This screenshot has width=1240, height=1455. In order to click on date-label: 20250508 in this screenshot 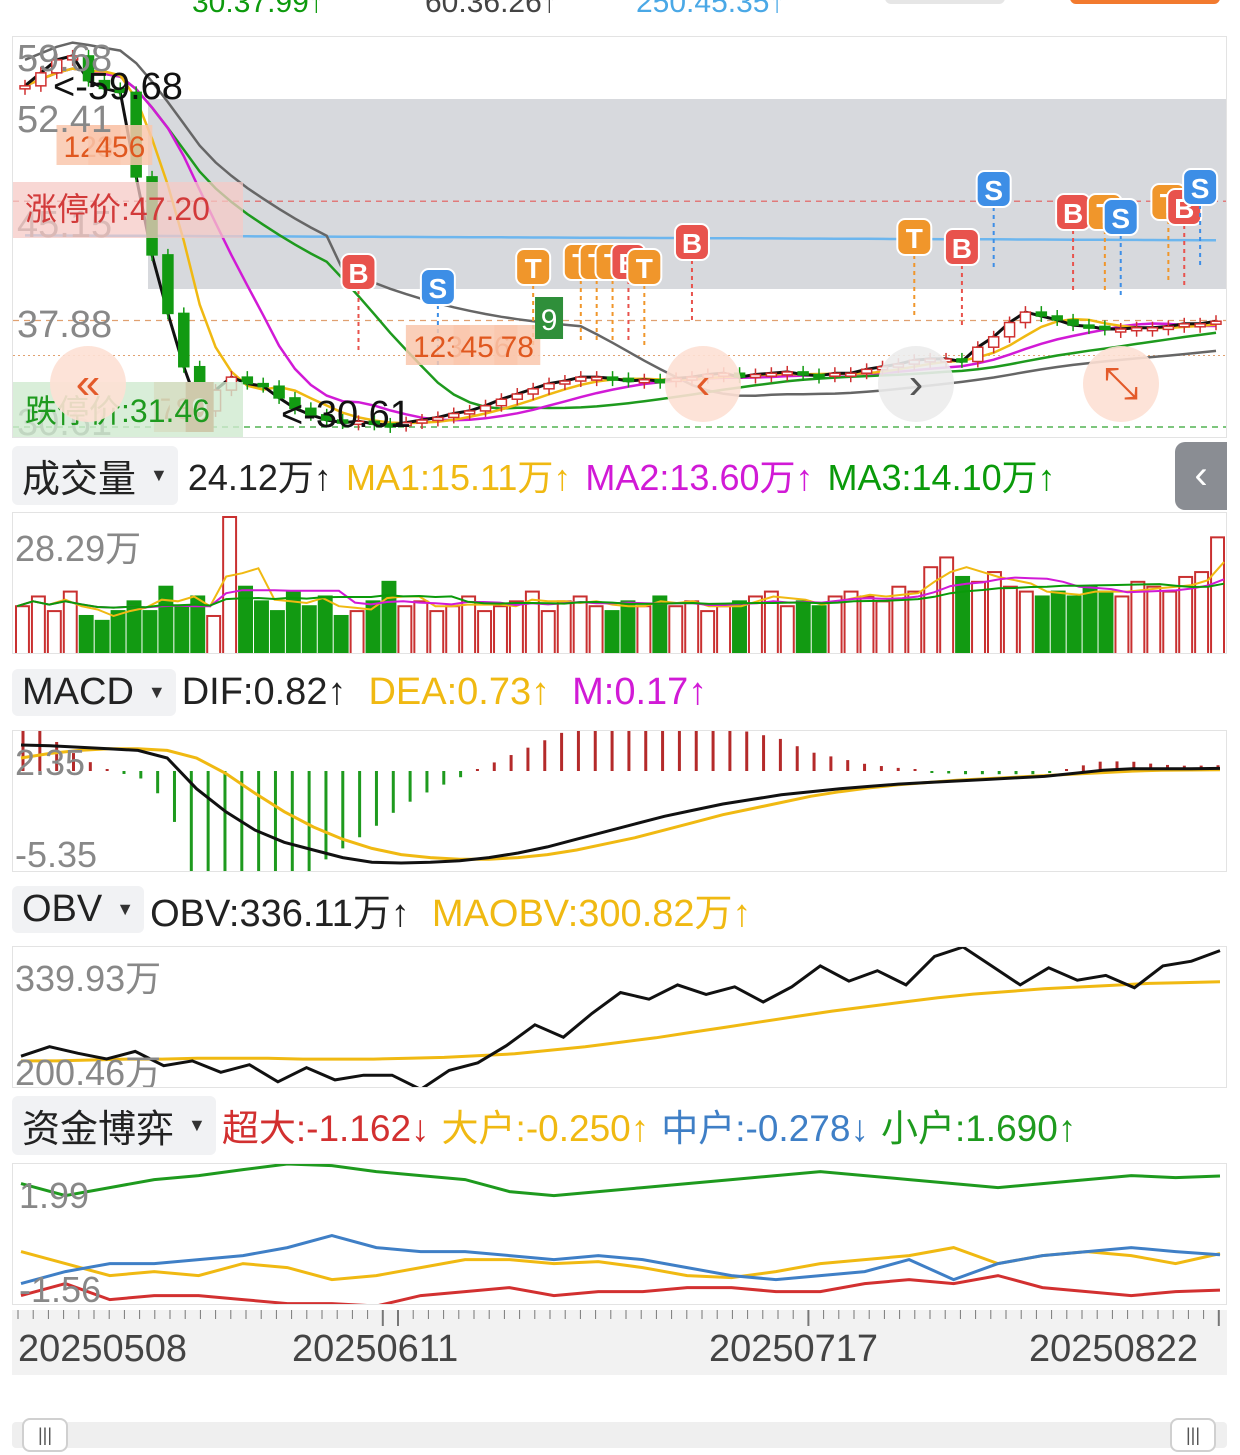, I will do `click(103, 1349)`.